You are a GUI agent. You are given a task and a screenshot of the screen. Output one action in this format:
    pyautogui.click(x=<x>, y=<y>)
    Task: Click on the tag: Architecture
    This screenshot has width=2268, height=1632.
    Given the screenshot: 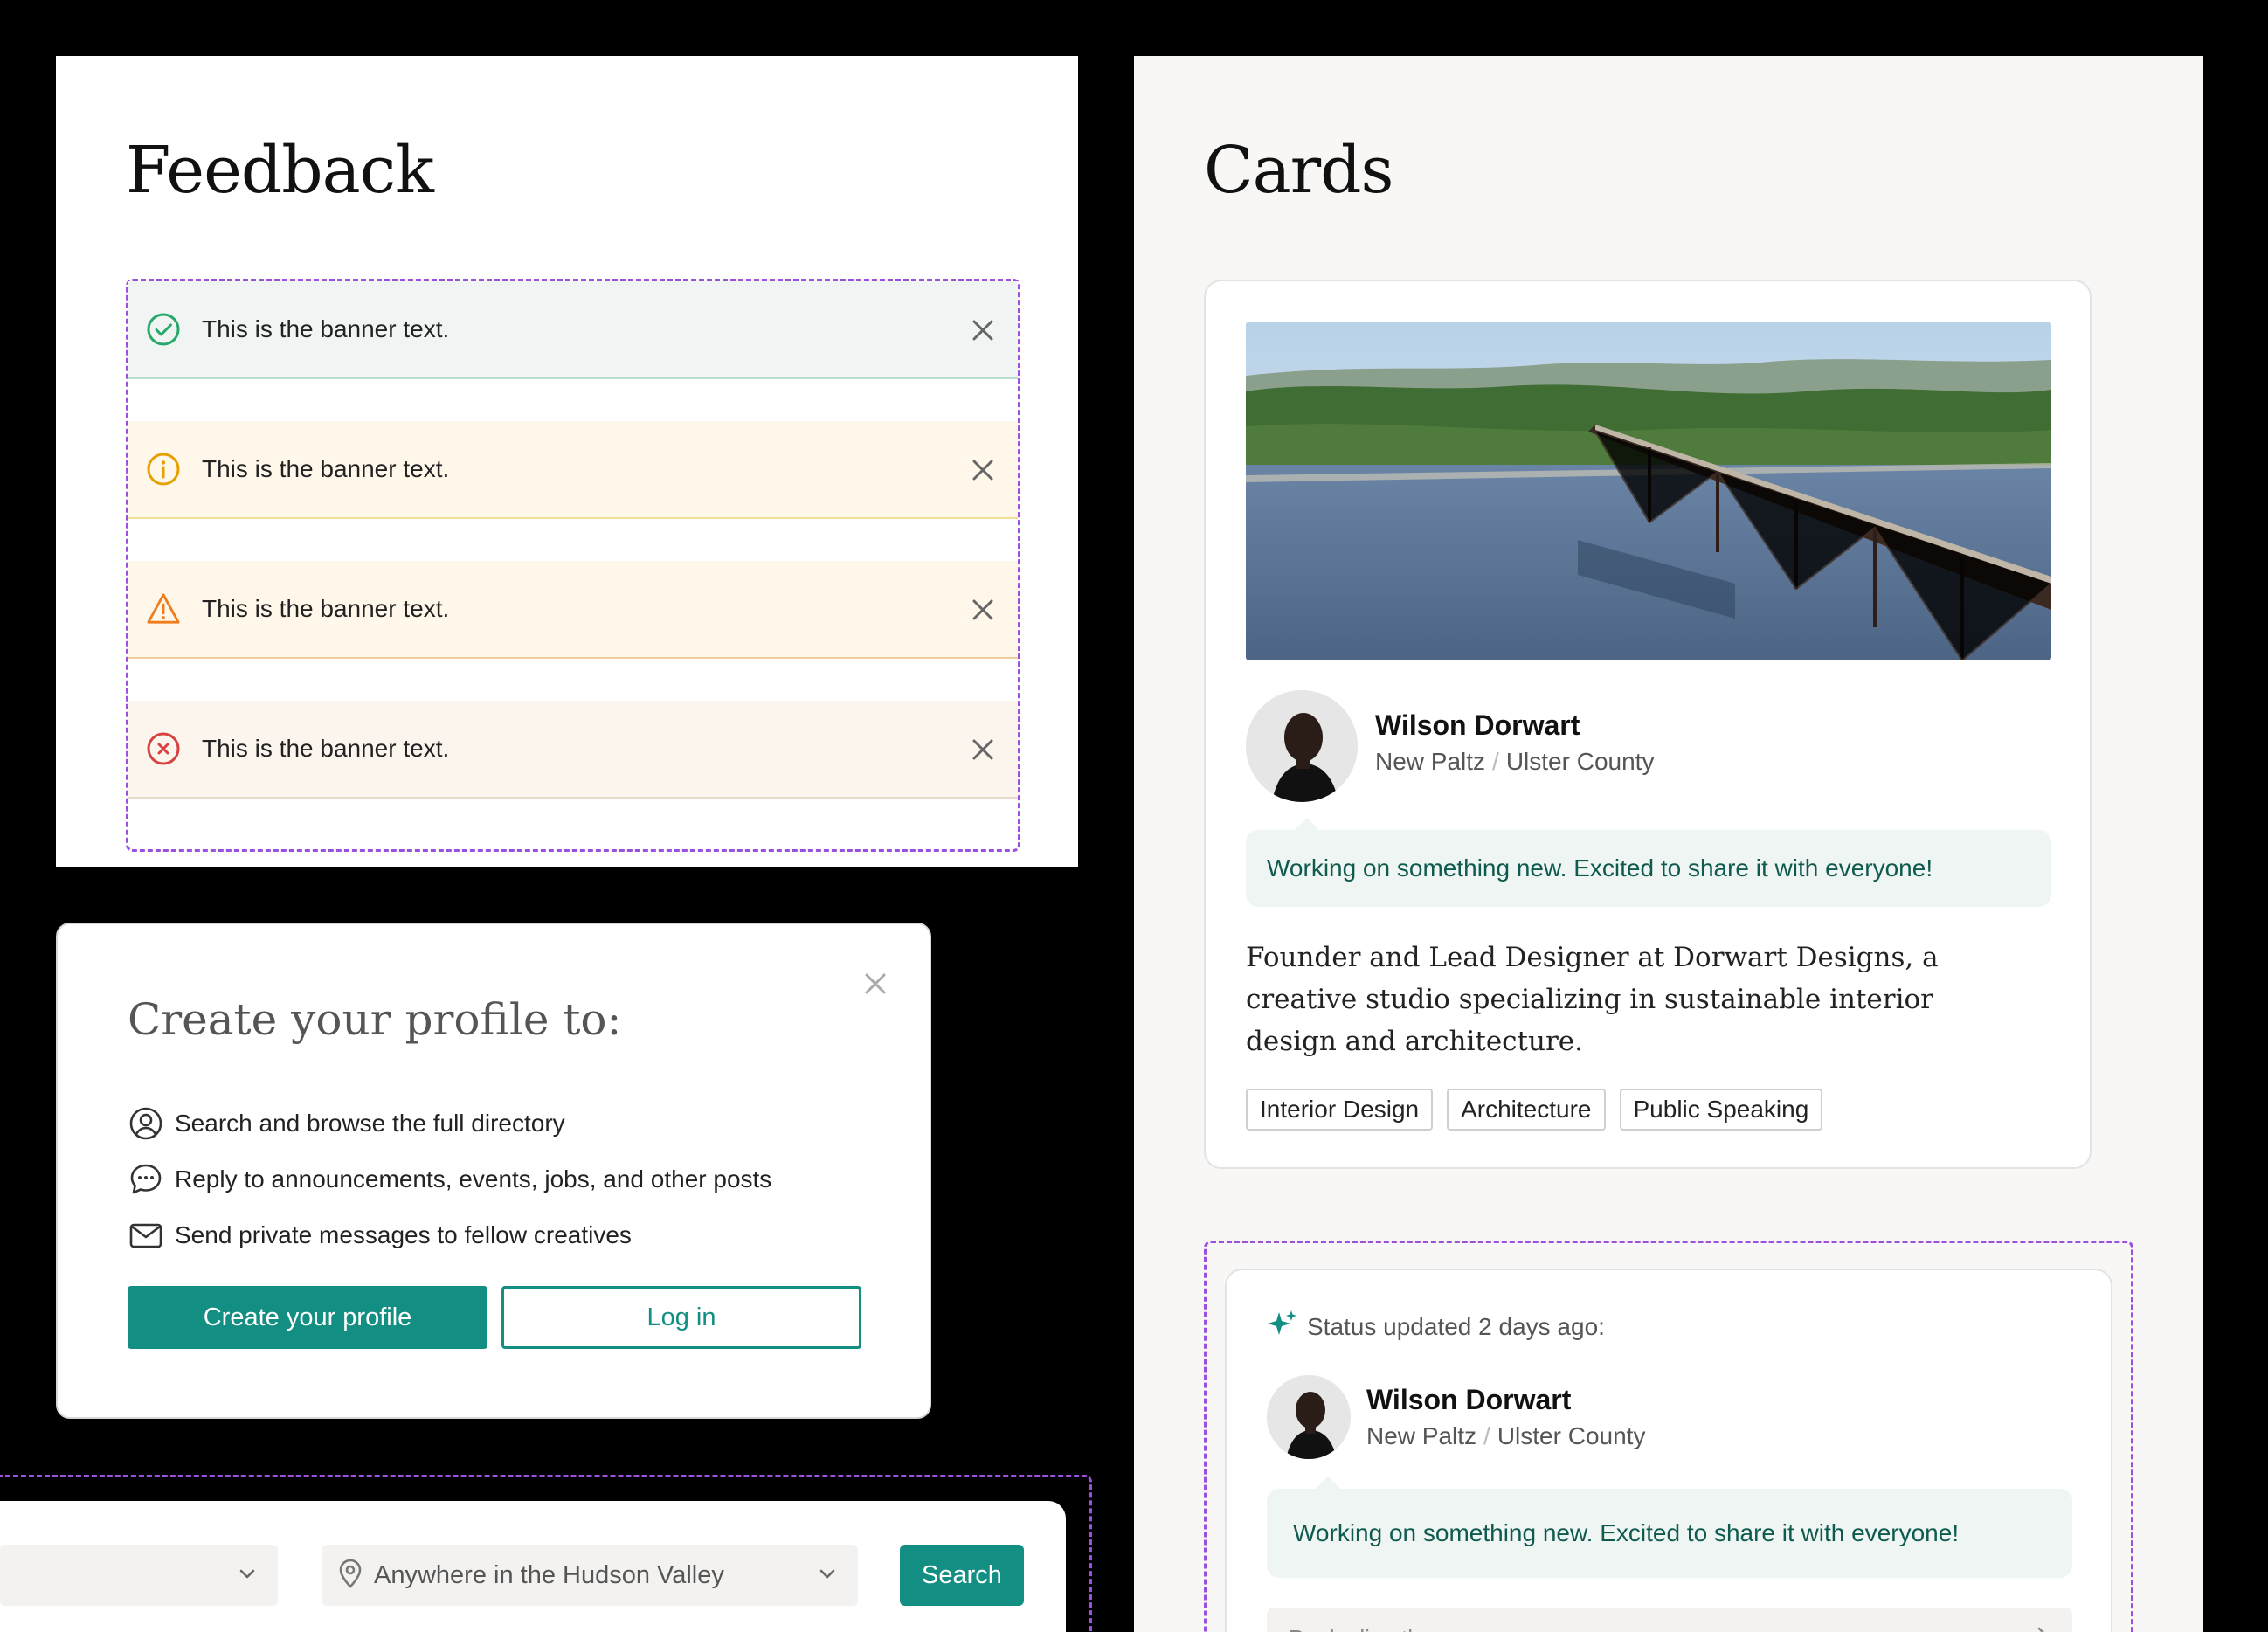 What is the action you would take?
    pyautogui.click(x=1527, y=1110)
    